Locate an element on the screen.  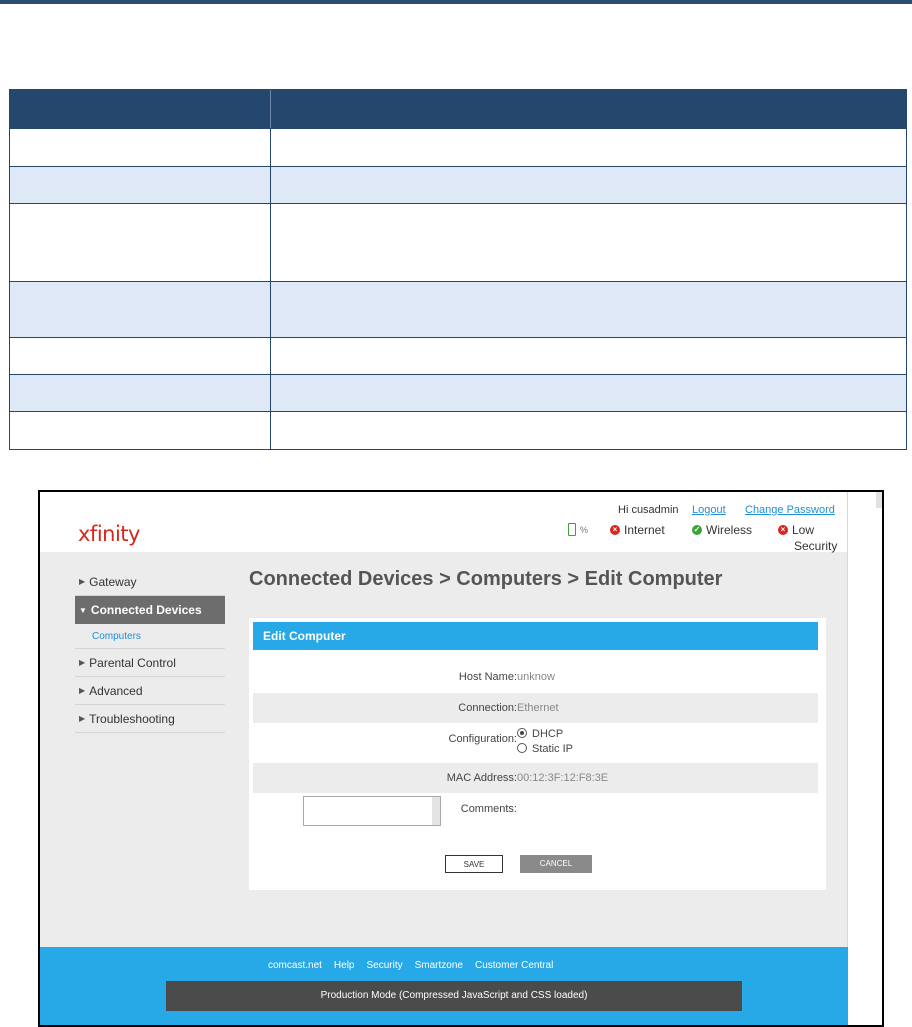
footer-link-comcast: comcast.net is located at coordinates (295, 965).